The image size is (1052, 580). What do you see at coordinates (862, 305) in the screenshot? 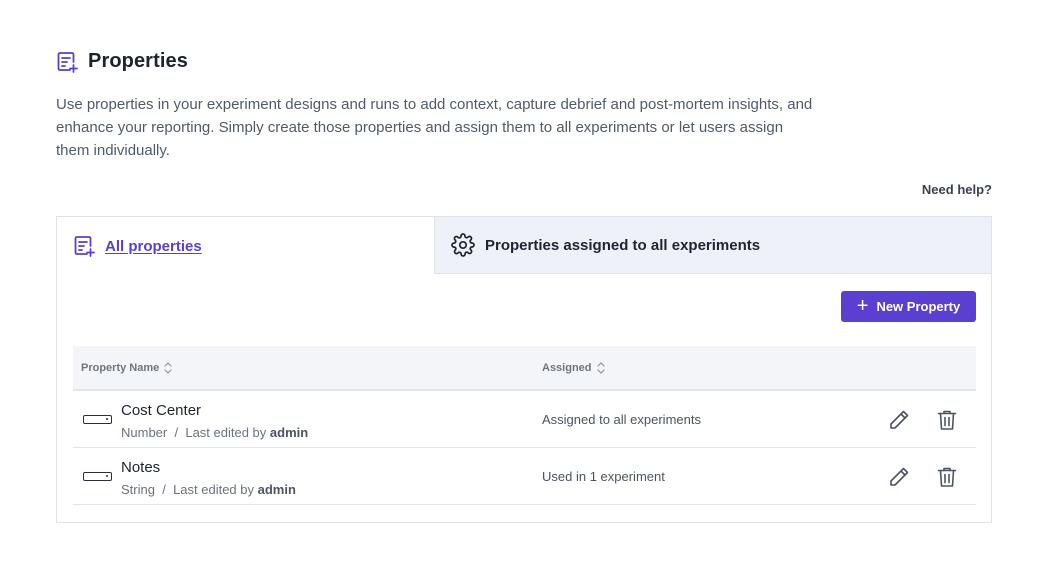
I see `plus-icon: +` at bounding box center [862, 305].